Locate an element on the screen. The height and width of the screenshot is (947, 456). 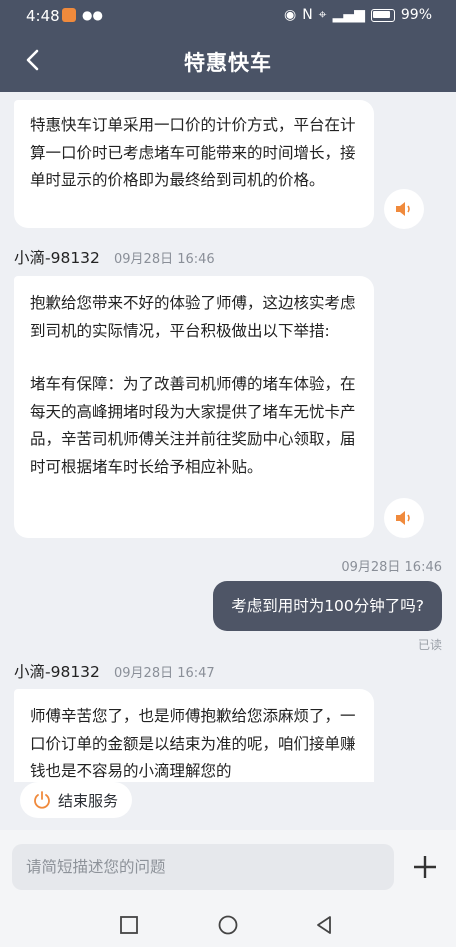
home-icon is located at coordinates (228, 925).